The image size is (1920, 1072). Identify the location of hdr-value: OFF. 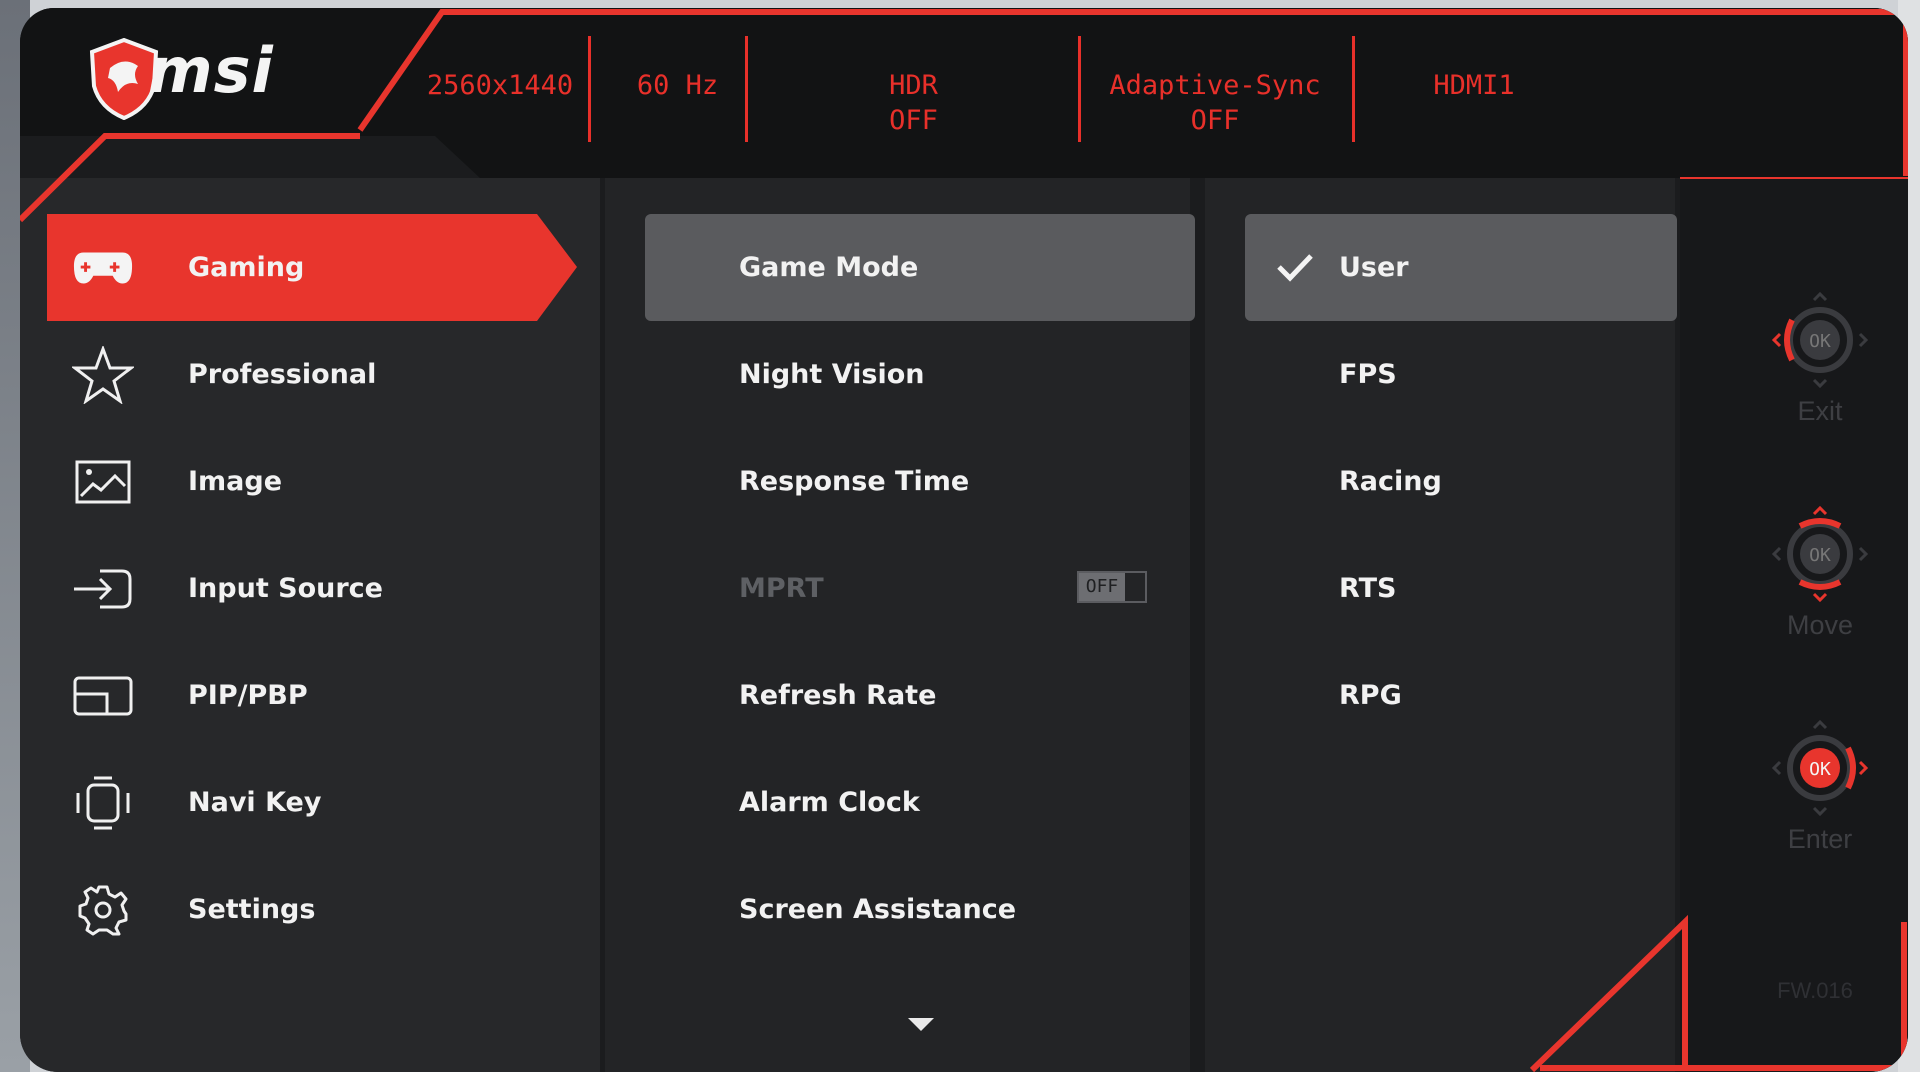
(913, 120).